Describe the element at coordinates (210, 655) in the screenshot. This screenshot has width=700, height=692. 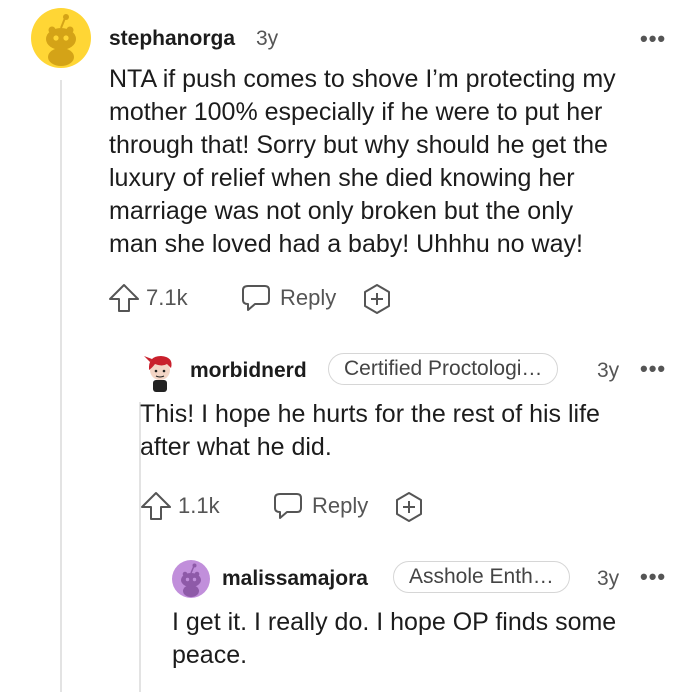
I see `comment-body-line: peace.` at that location.